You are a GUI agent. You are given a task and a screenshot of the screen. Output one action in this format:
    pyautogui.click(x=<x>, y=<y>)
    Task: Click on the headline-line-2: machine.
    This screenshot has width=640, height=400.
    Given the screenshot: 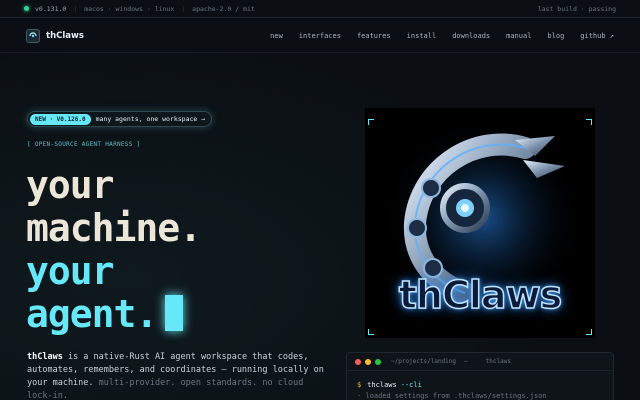 What is the action you would take?
    pyautogui.click(x=114, y=228)
    